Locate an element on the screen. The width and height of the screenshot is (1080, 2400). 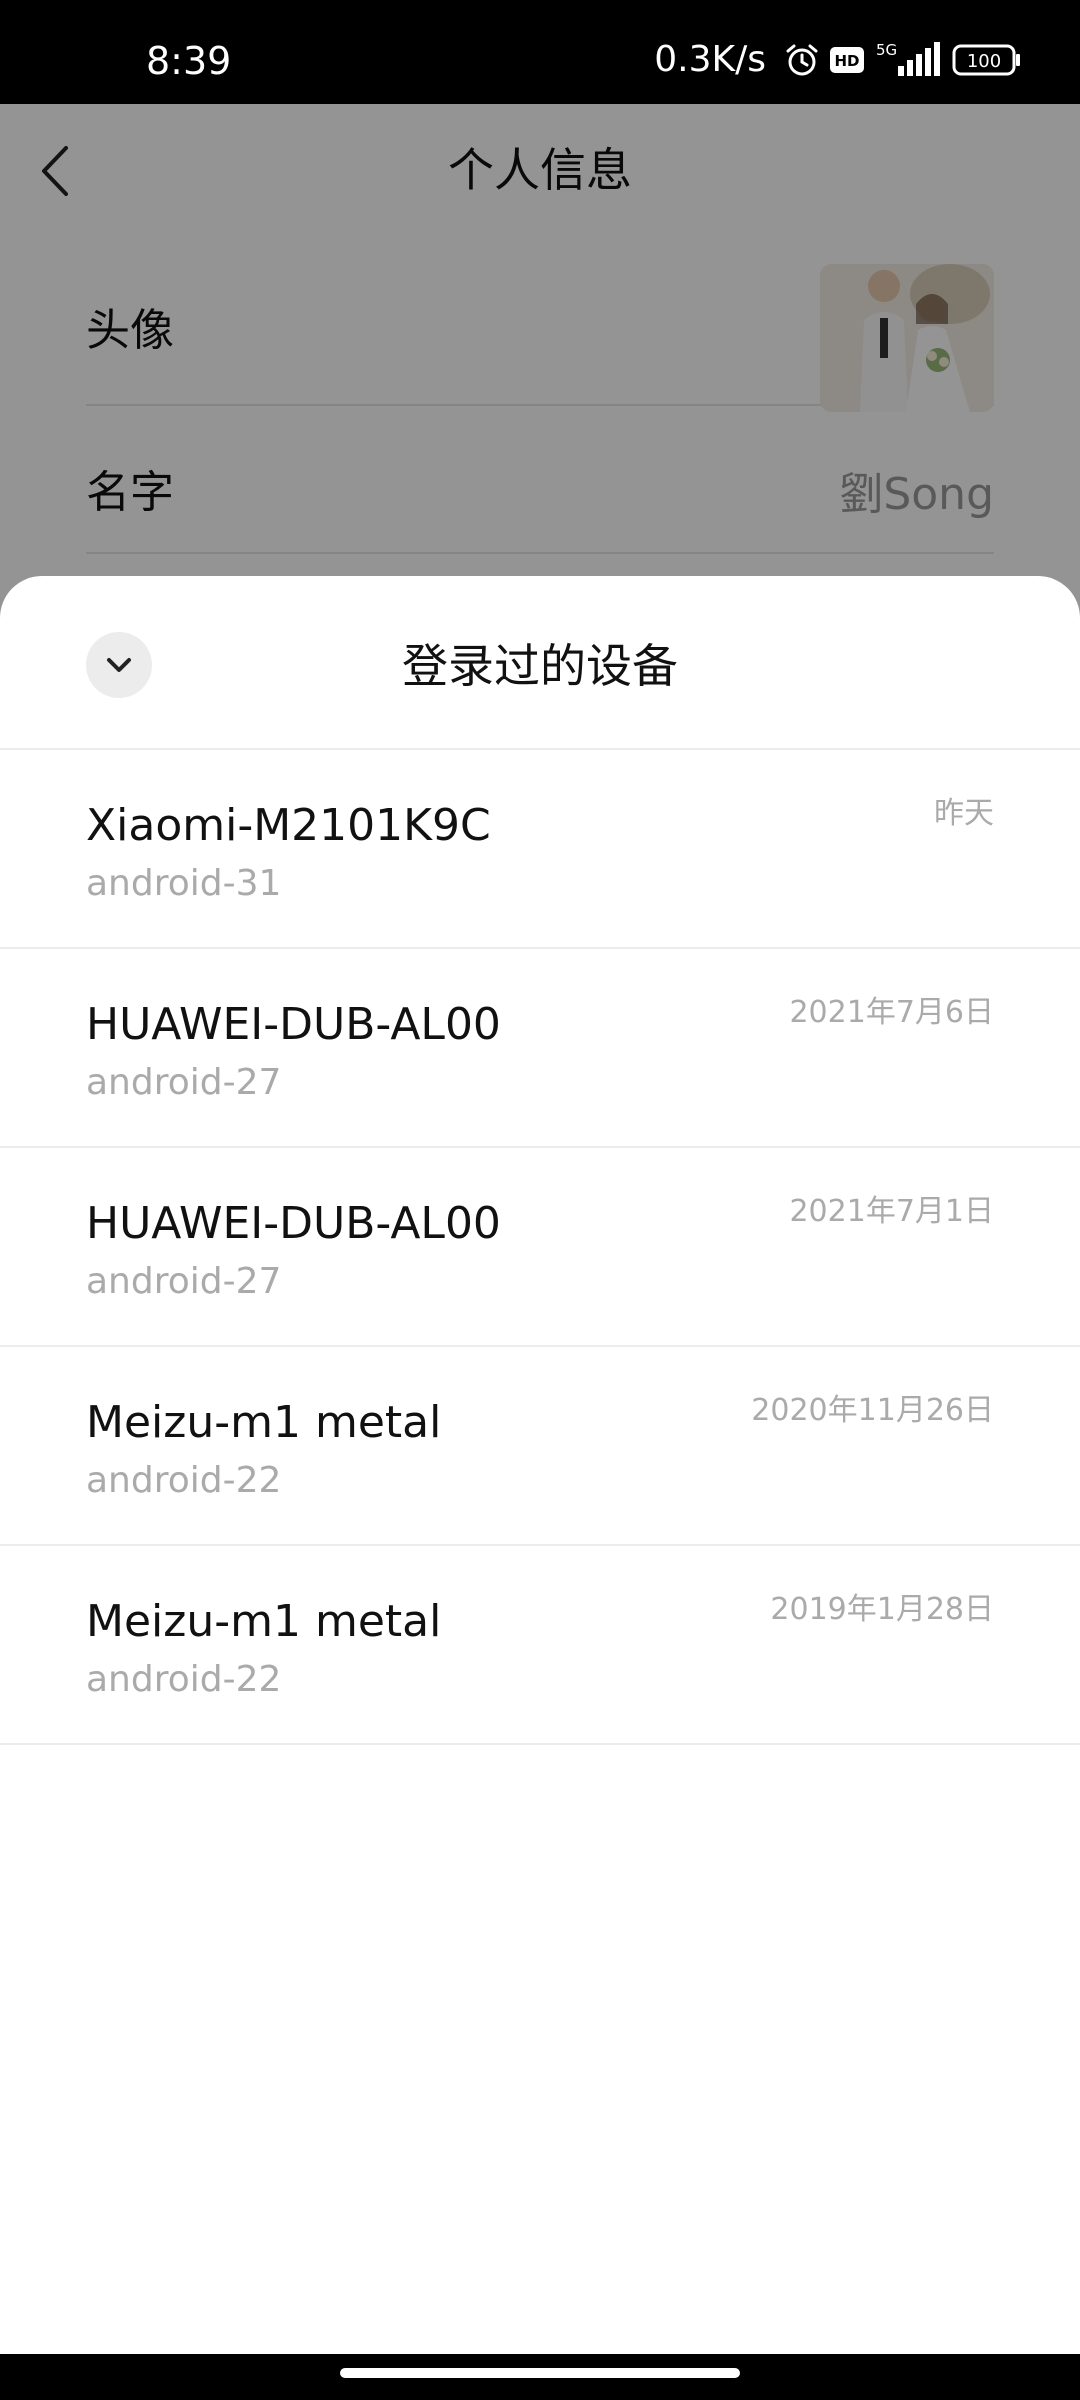
status-time: 8:39 is located at coordinates (189, 61).